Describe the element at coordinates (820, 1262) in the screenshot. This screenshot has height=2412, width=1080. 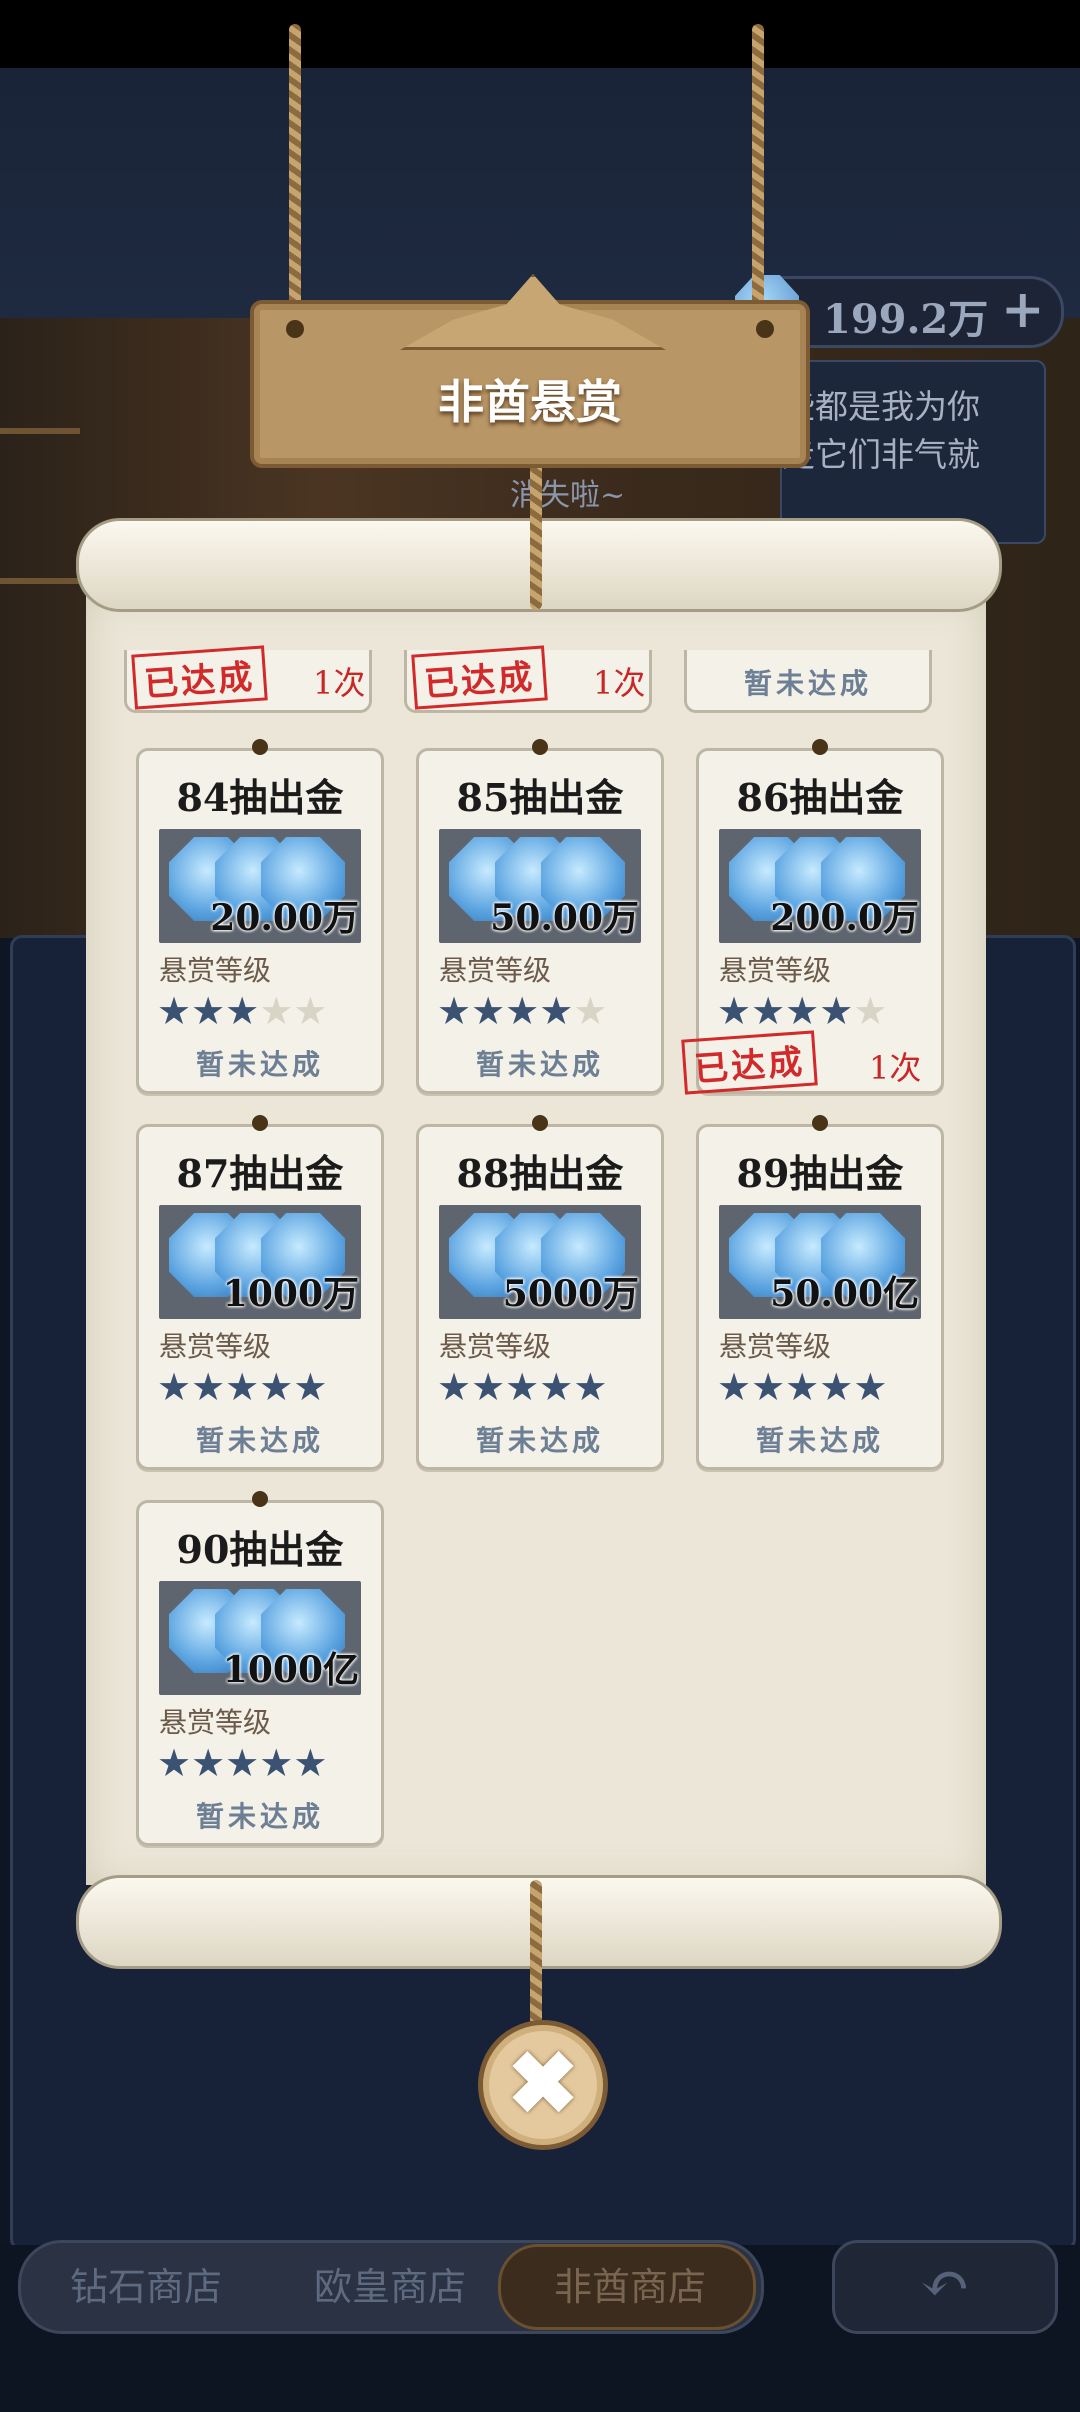
I see `reward-box: 50.00亿` at that location.